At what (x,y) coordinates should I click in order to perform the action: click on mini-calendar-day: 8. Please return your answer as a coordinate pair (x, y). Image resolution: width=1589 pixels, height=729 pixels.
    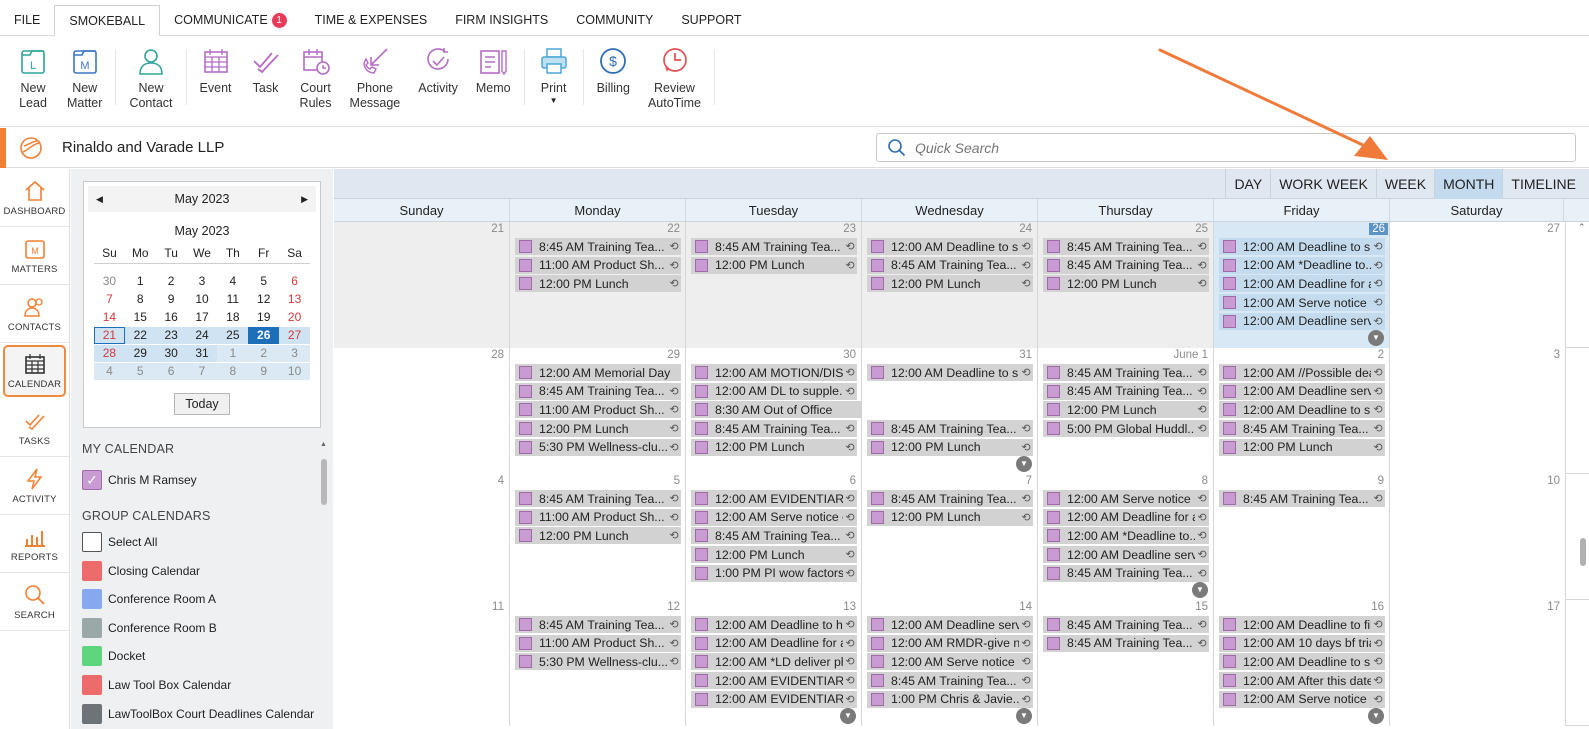
    Looking at the image, I should click on (140, 299).